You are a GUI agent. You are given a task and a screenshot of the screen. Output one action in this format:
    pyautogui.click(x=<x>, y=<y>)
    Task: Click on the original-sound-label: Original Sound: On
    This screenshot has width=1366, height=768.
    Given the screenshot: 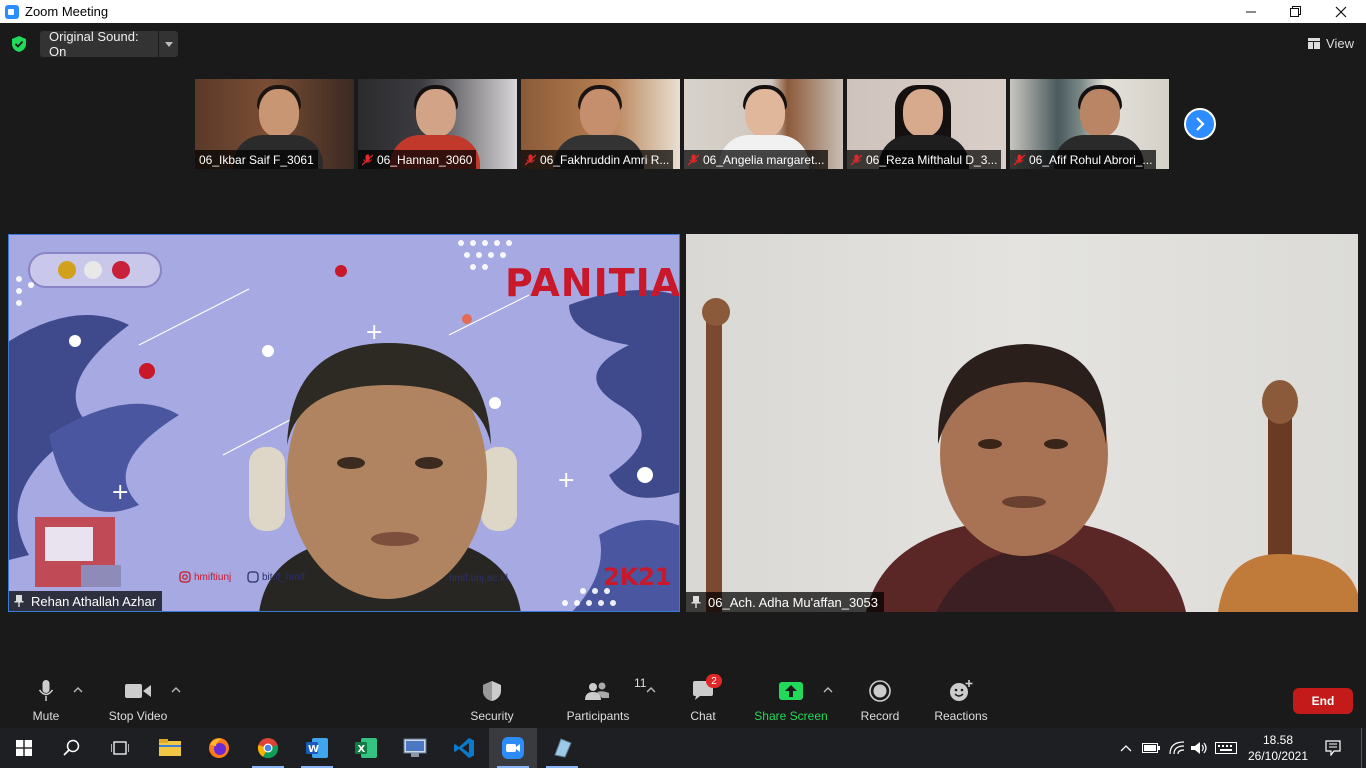 What is the action you would take?
    pyautogui.click(x=94, y=44)
    